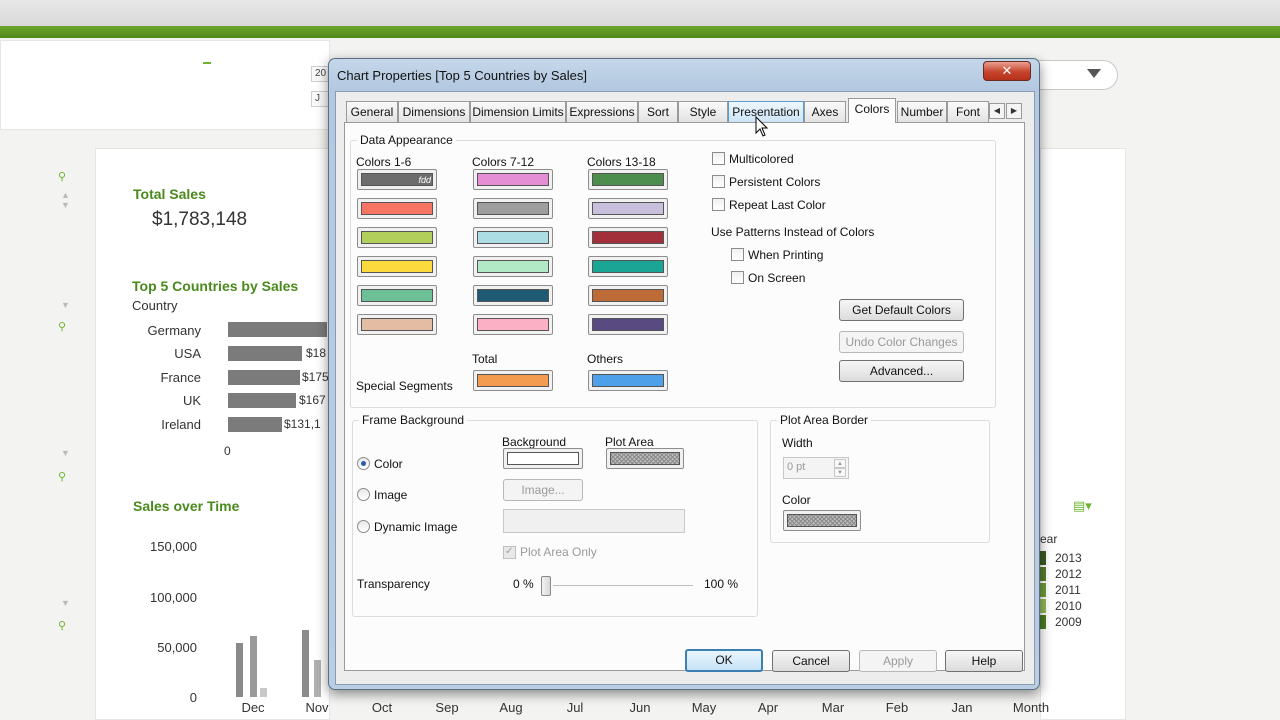  I want to click on dynamic-image-radio-label: Dynamic Image, so click(416, 527).